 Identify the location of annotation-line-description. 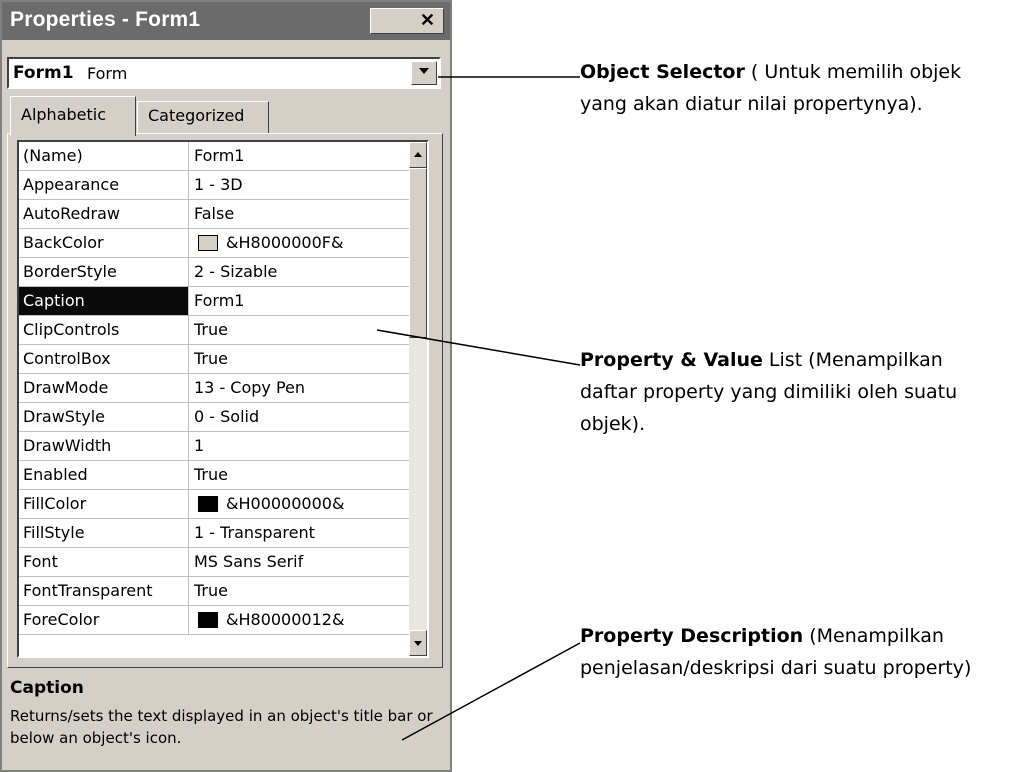
(491, 691).